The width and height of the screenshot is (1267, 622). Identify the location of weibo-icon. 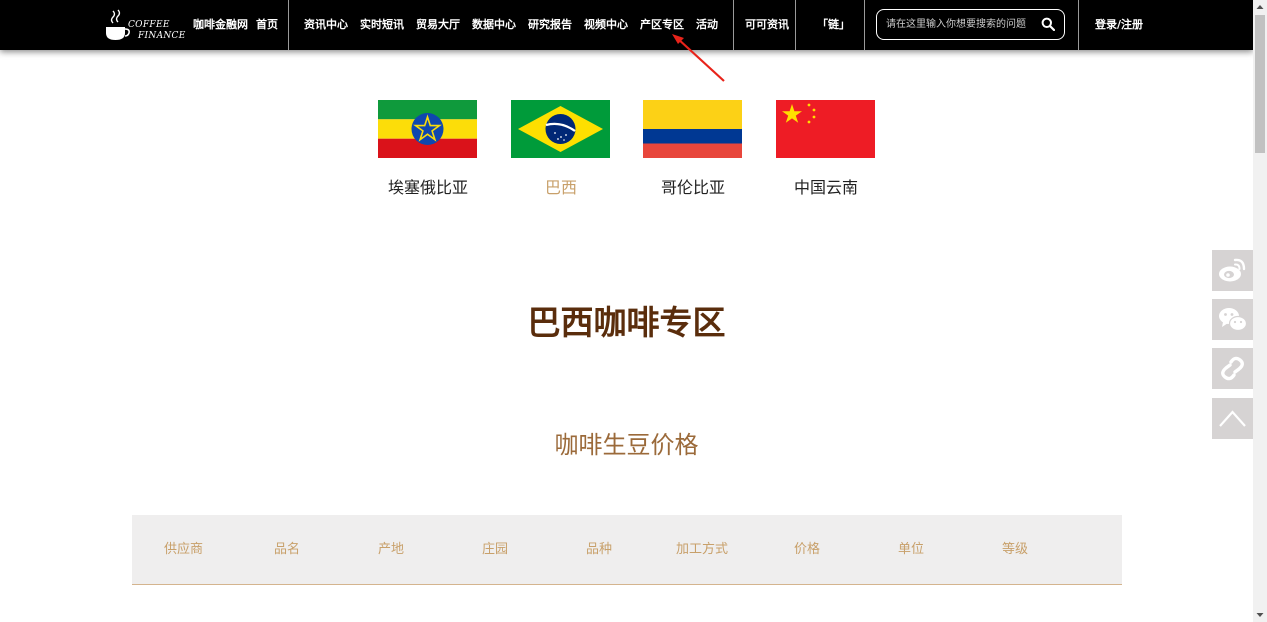
(1232, 270).